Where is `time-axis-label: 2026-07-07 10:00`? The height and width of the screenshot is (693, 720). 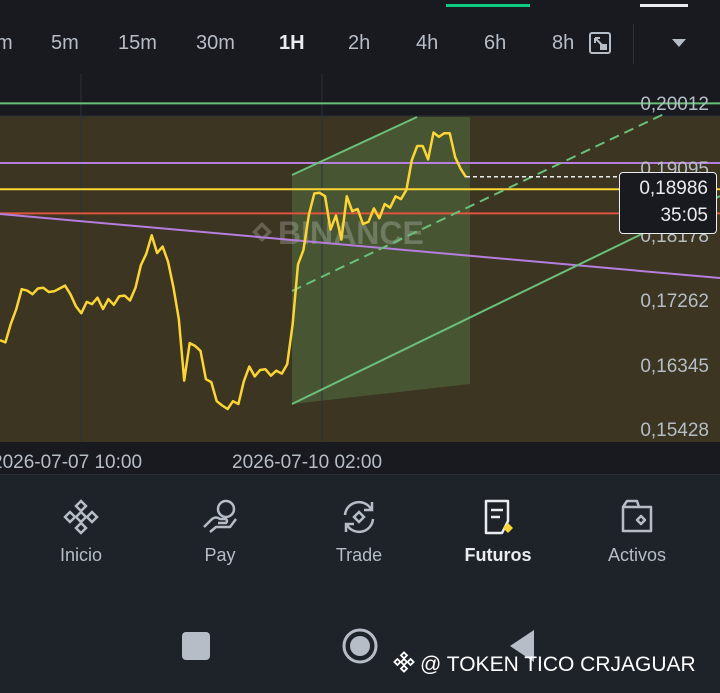
time-axis-label: 2026-07-07 10:00 is located at coordinates (71, 462).